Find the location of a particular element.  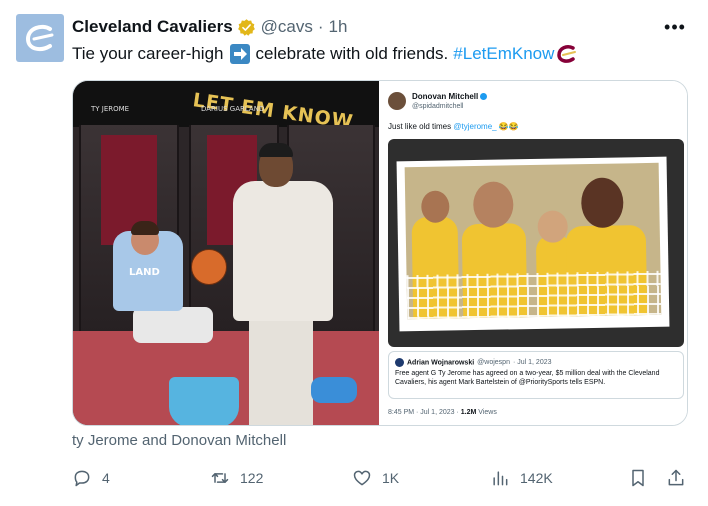

author-name: Cleveland Cavaliers is located at coordinates (152, 27).